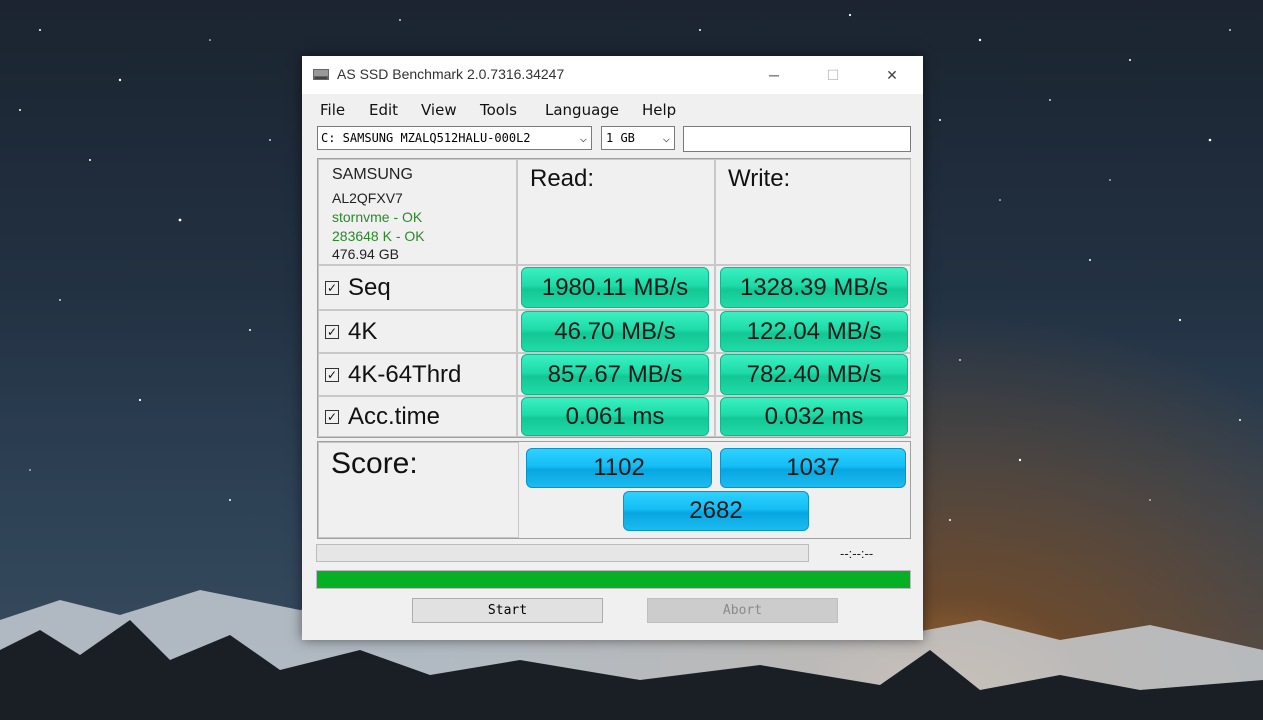 The image size is (1263, 720). Describe the element at coordinates (332, 375) in the screenshot. I see `checkbox-4k64: ✓` at that location.